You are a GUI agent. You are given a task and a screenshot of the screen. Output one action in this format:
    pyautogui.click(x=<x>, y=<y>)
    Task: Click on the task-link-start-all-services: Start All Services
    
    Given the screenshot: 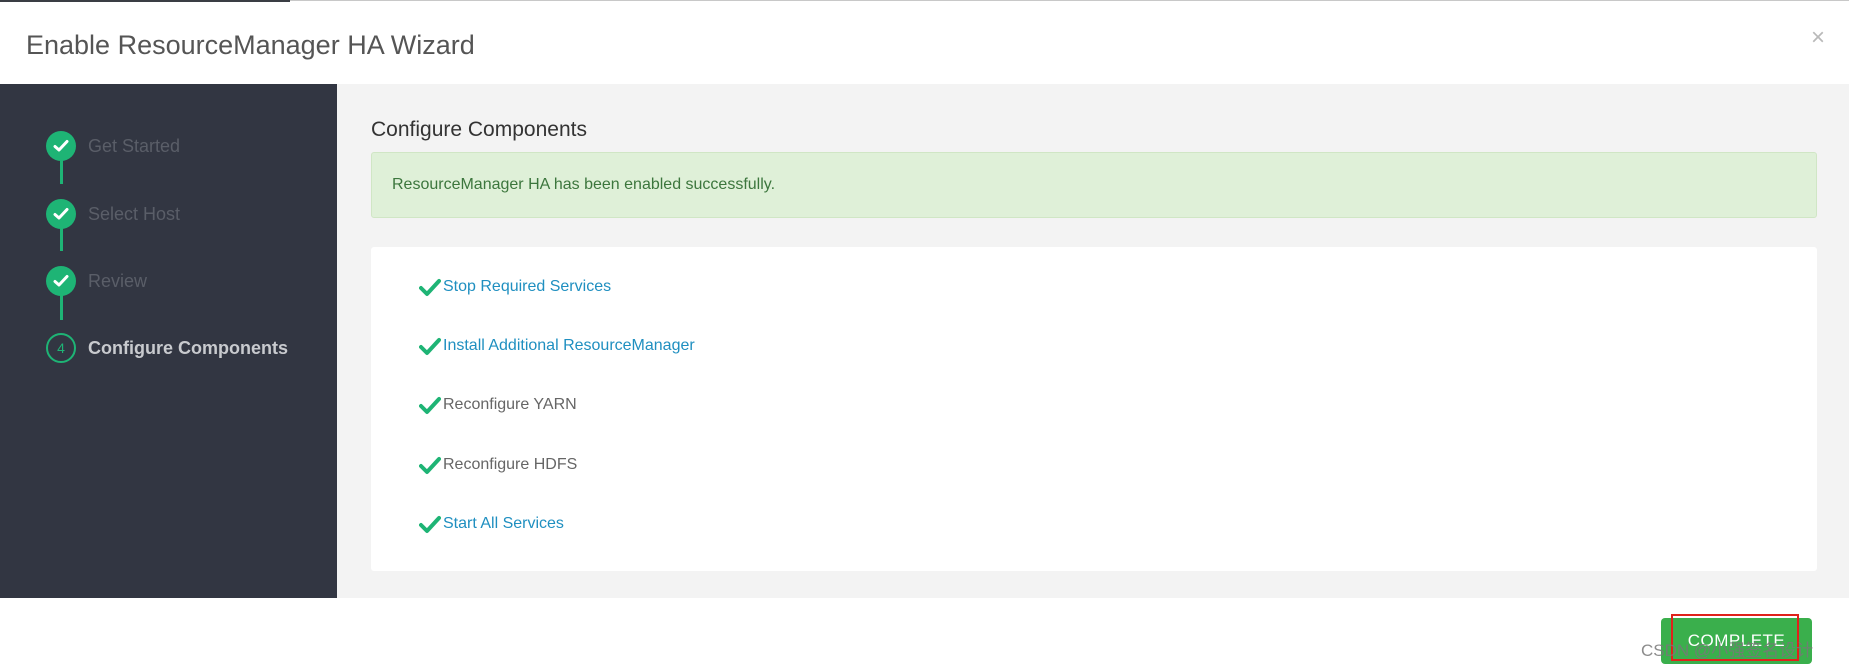 What is the action you would take?
    pyautogui.click(x=503, y=524)
    